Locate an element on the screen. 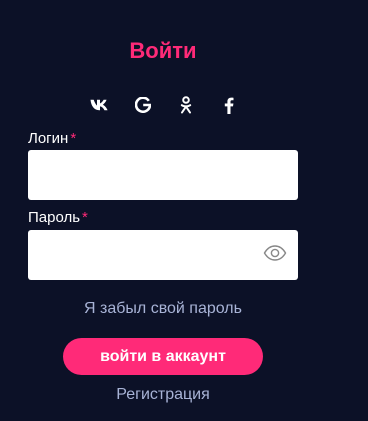  show-password-eye-icon is located at coordinates (275, 253).